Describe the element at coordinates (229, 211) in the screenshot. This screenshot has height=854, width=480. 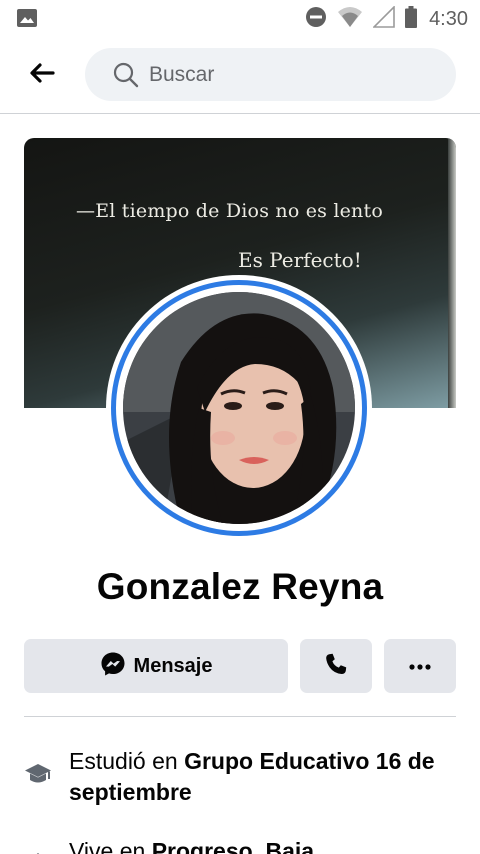
I see `cover-quote-line1: —El tiempo de Dios no es lento` at that location.